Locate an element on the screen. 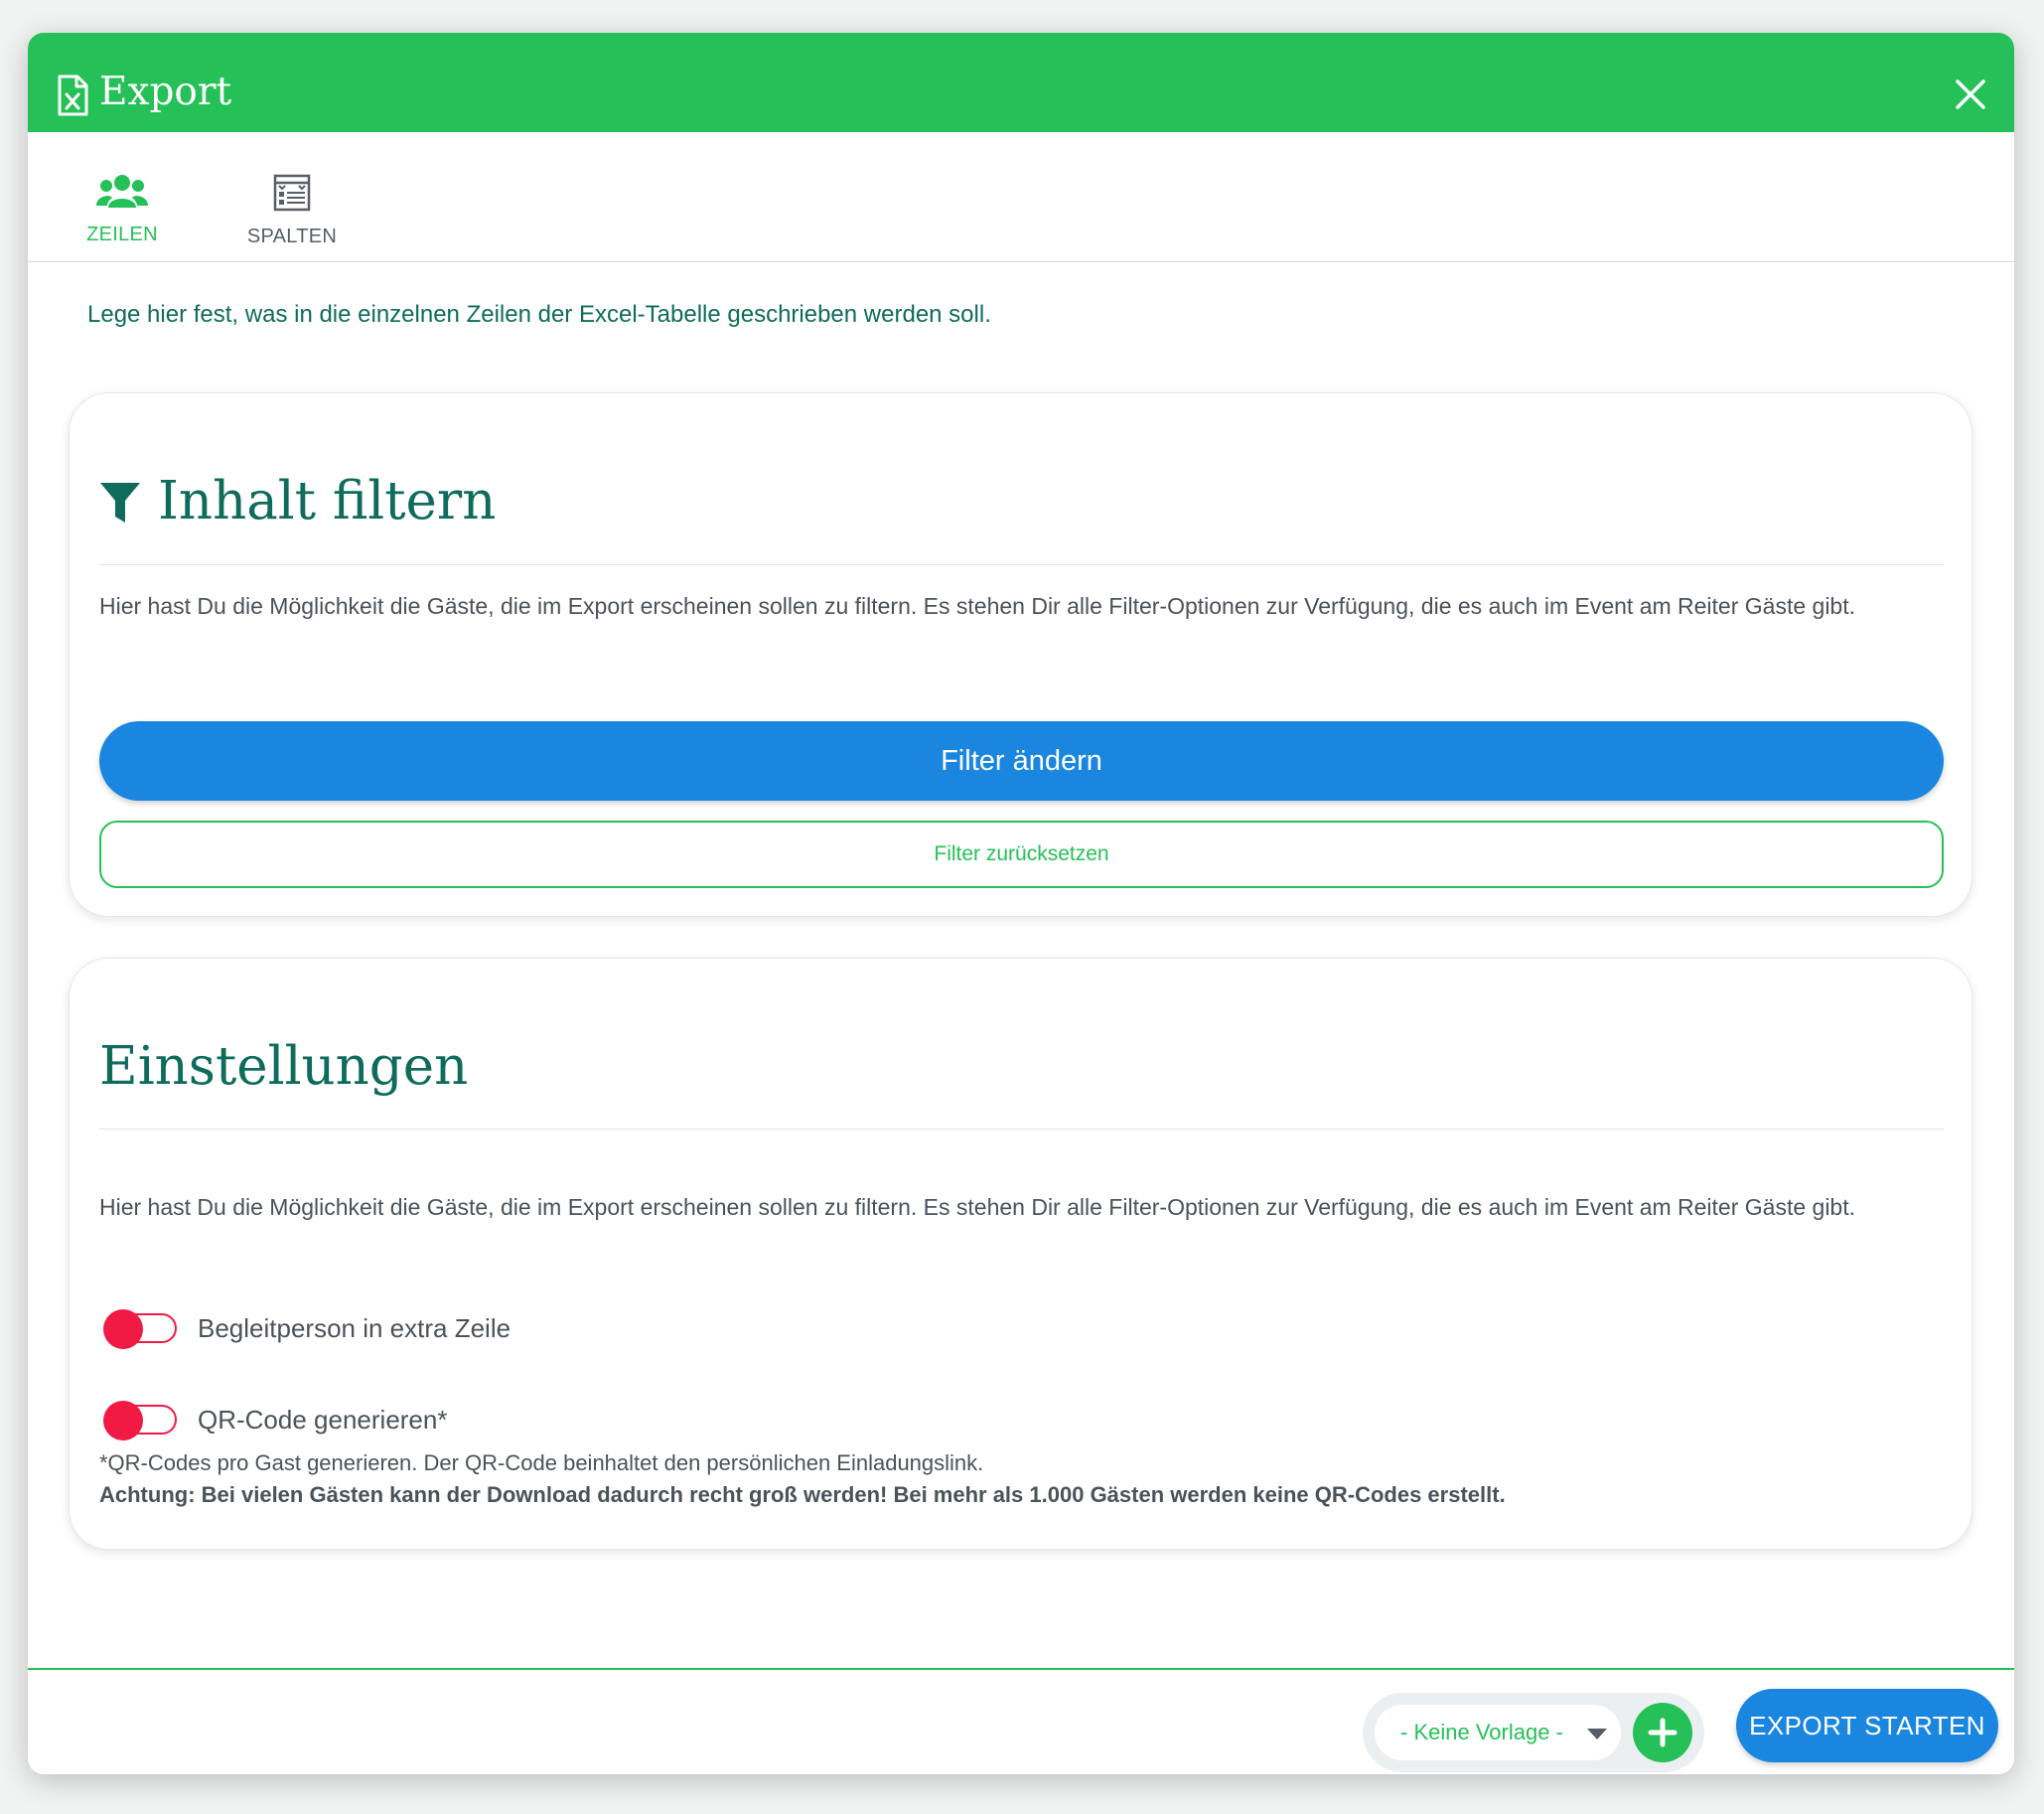  template-select: - Keine Vorlage - is located at coordinates (1498, 1733).